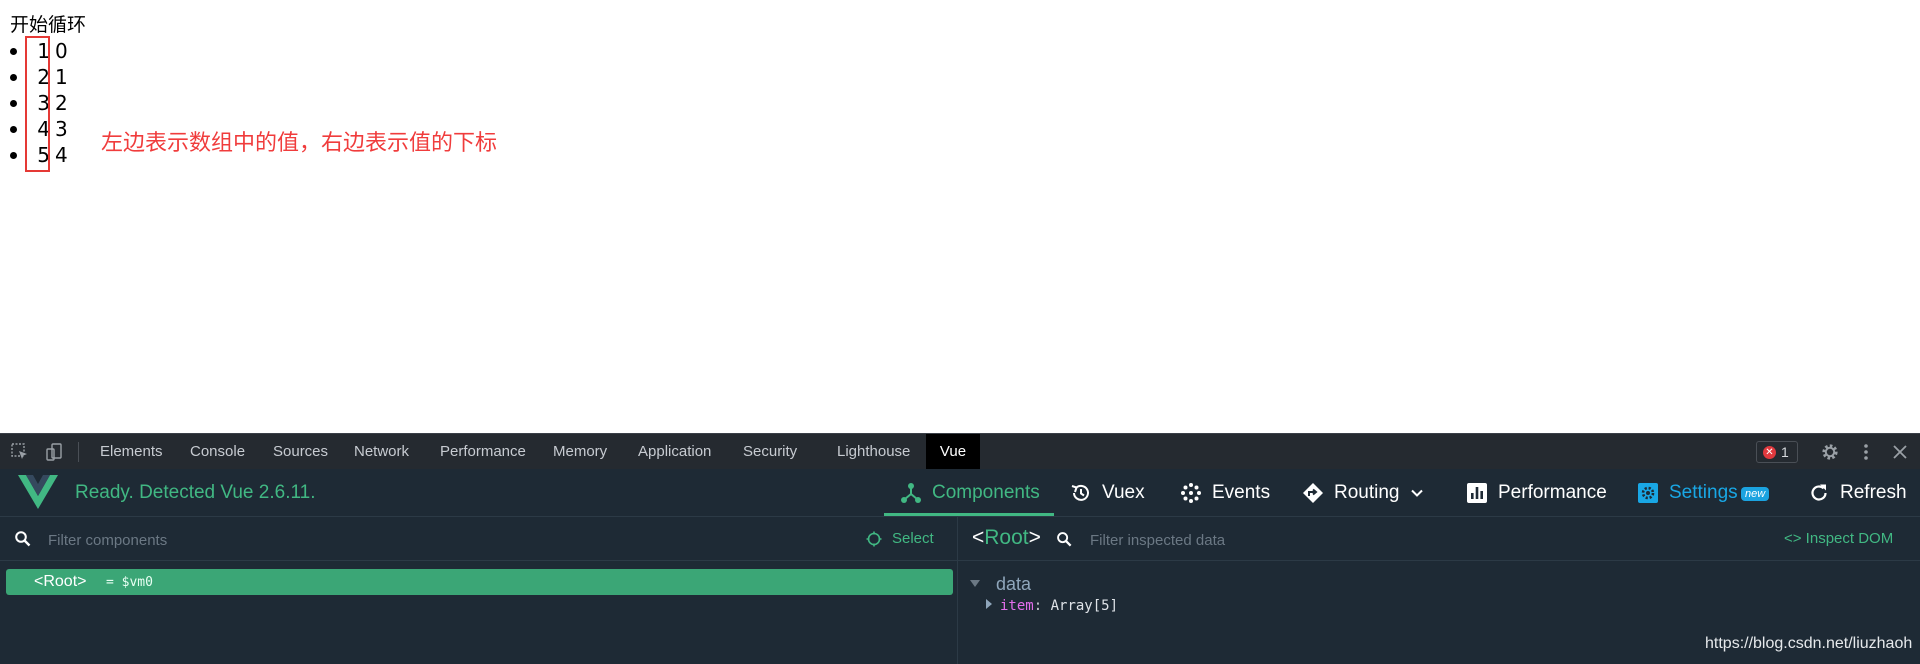 The height and width of the screenshot is (664, 1920). I want to click on tab-sources: Sources, so click(300, 451).